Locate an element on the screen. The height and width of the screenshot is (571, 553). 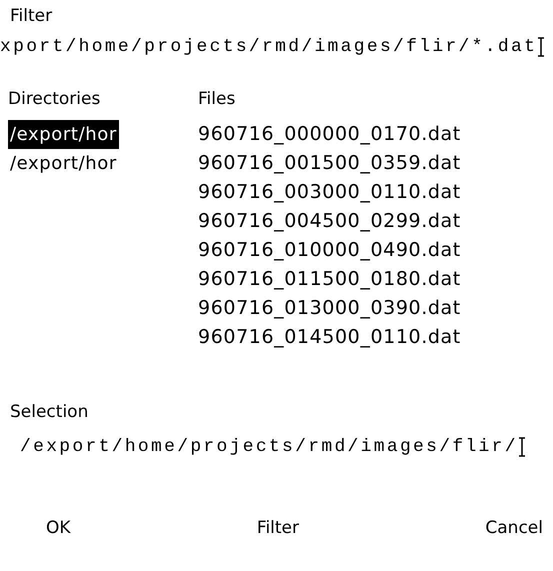
selection-field: /export/home/projects/rmd/images/flir/ is located at coordinates (259, 447).